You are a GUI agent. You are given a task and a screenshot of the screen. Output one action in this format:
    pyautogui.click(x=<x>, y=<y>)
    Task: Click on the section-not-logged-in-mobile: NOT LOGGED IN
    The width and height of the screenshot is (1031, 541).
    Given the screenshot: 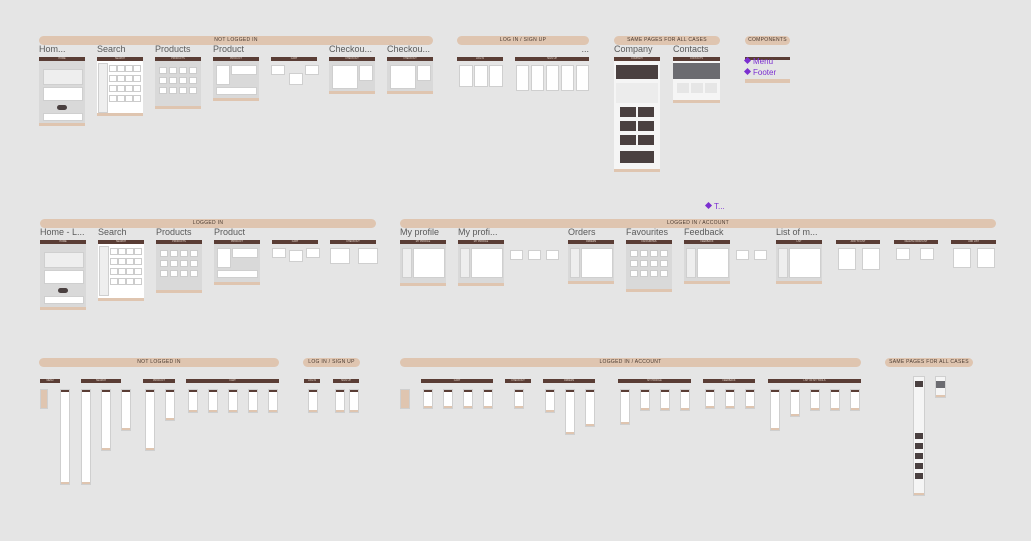 What is the action you would take?
    pyautogui.click(x=159, y=362)
    